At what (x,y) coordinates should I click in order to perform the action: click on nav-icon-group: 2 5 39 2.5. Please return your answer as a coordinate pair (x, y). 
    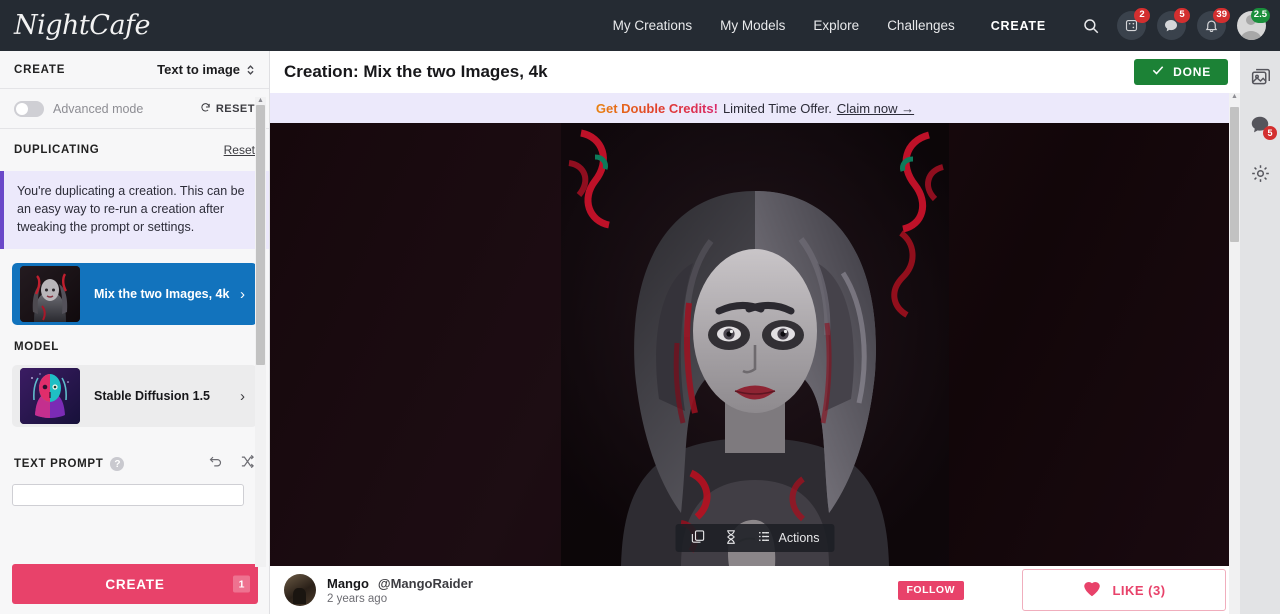
    Looking at the image, I should click on (1173, 24).